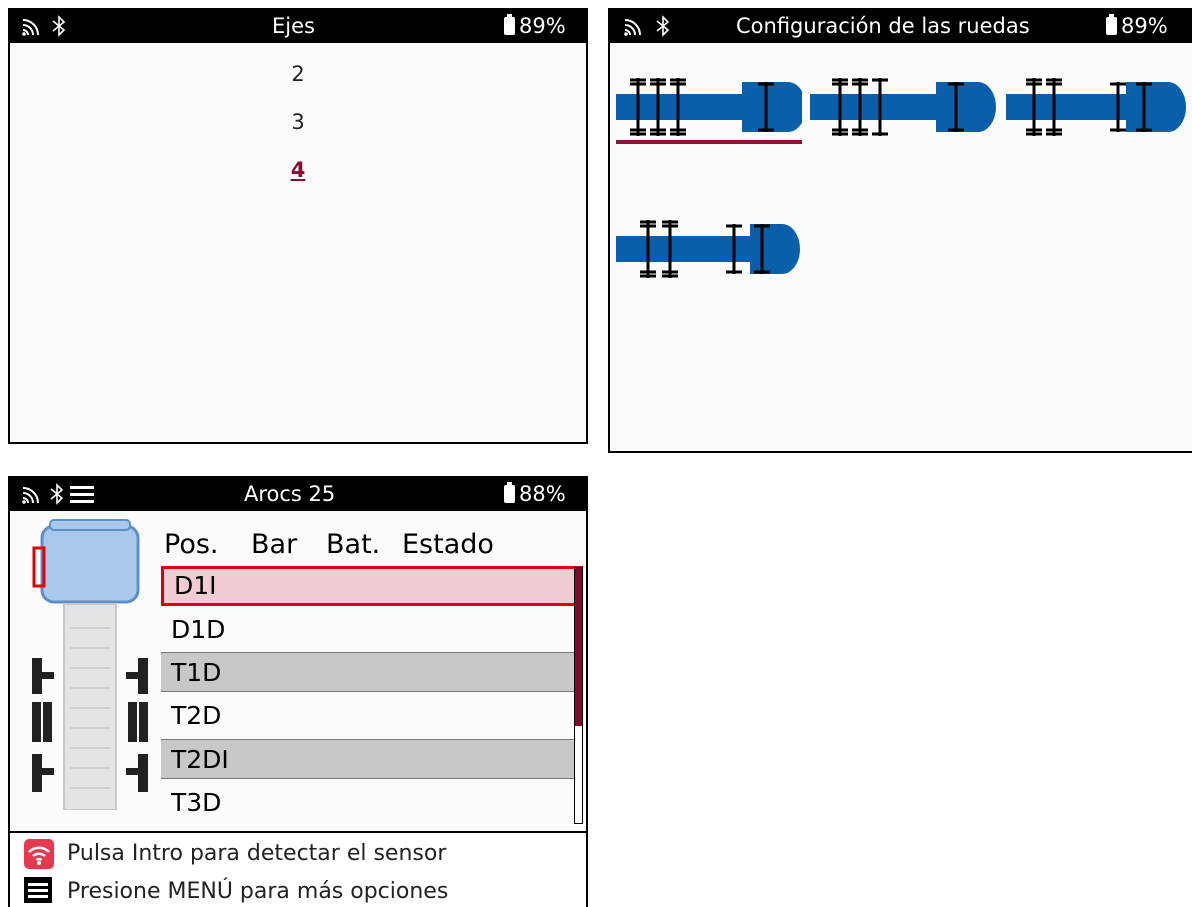 This screenshot has width=1192, height=907. I want to click on screen-title: Arocs 25, so click(290, 494).